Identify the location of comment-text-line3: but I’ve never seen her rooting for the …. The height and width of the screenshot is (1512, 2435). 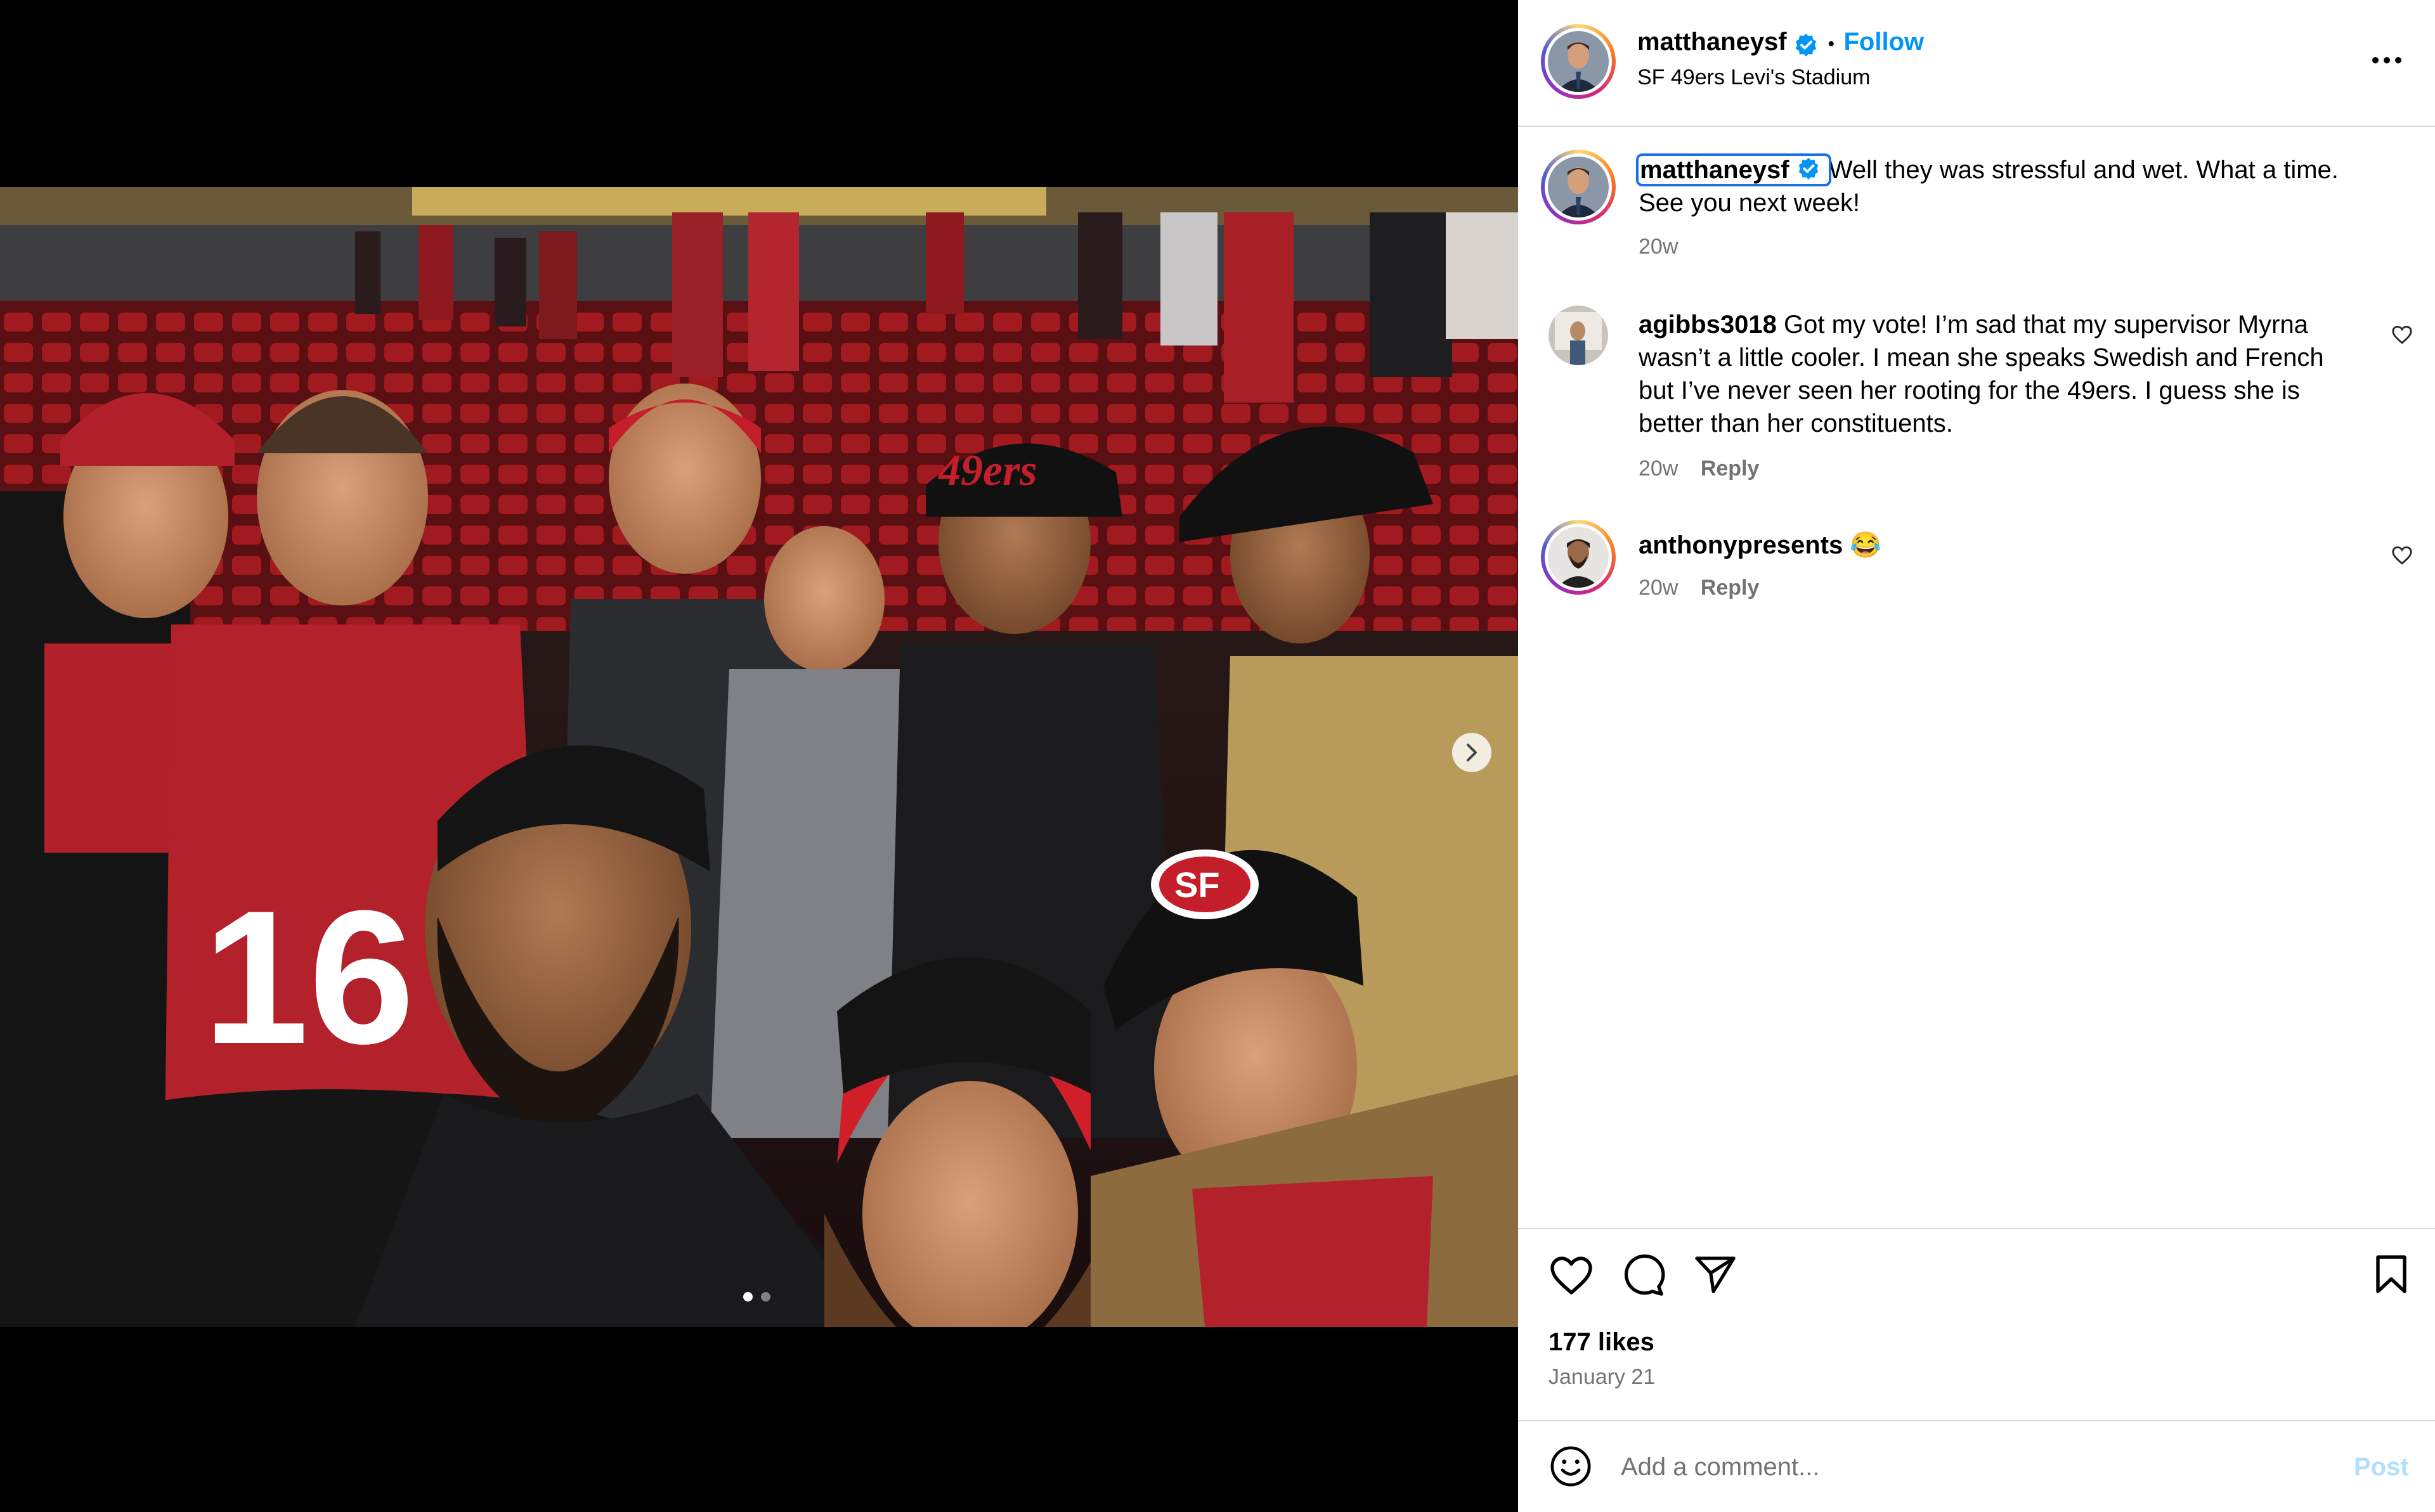
(1970, 390).